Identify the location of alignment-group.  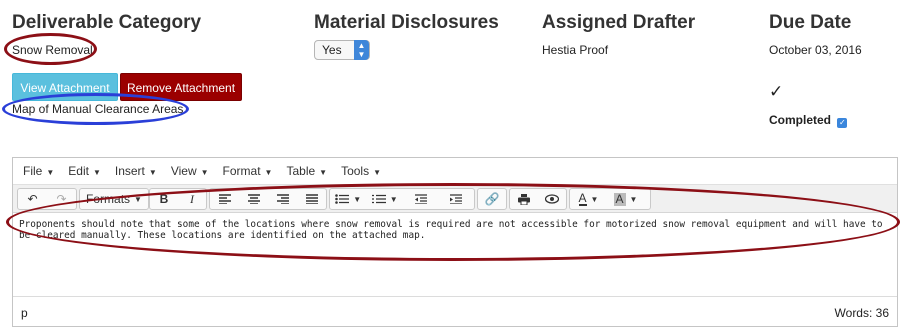
(268, 199).